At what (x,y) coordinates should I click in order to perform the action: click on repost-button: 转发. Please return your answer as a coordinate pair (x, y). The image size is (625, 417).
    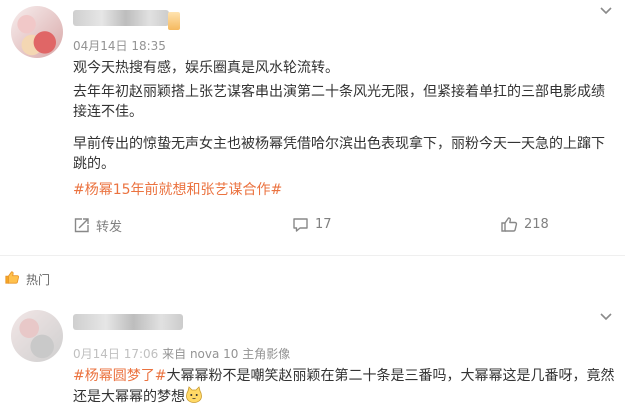
    Looking at the image, I should click on (97, 225).